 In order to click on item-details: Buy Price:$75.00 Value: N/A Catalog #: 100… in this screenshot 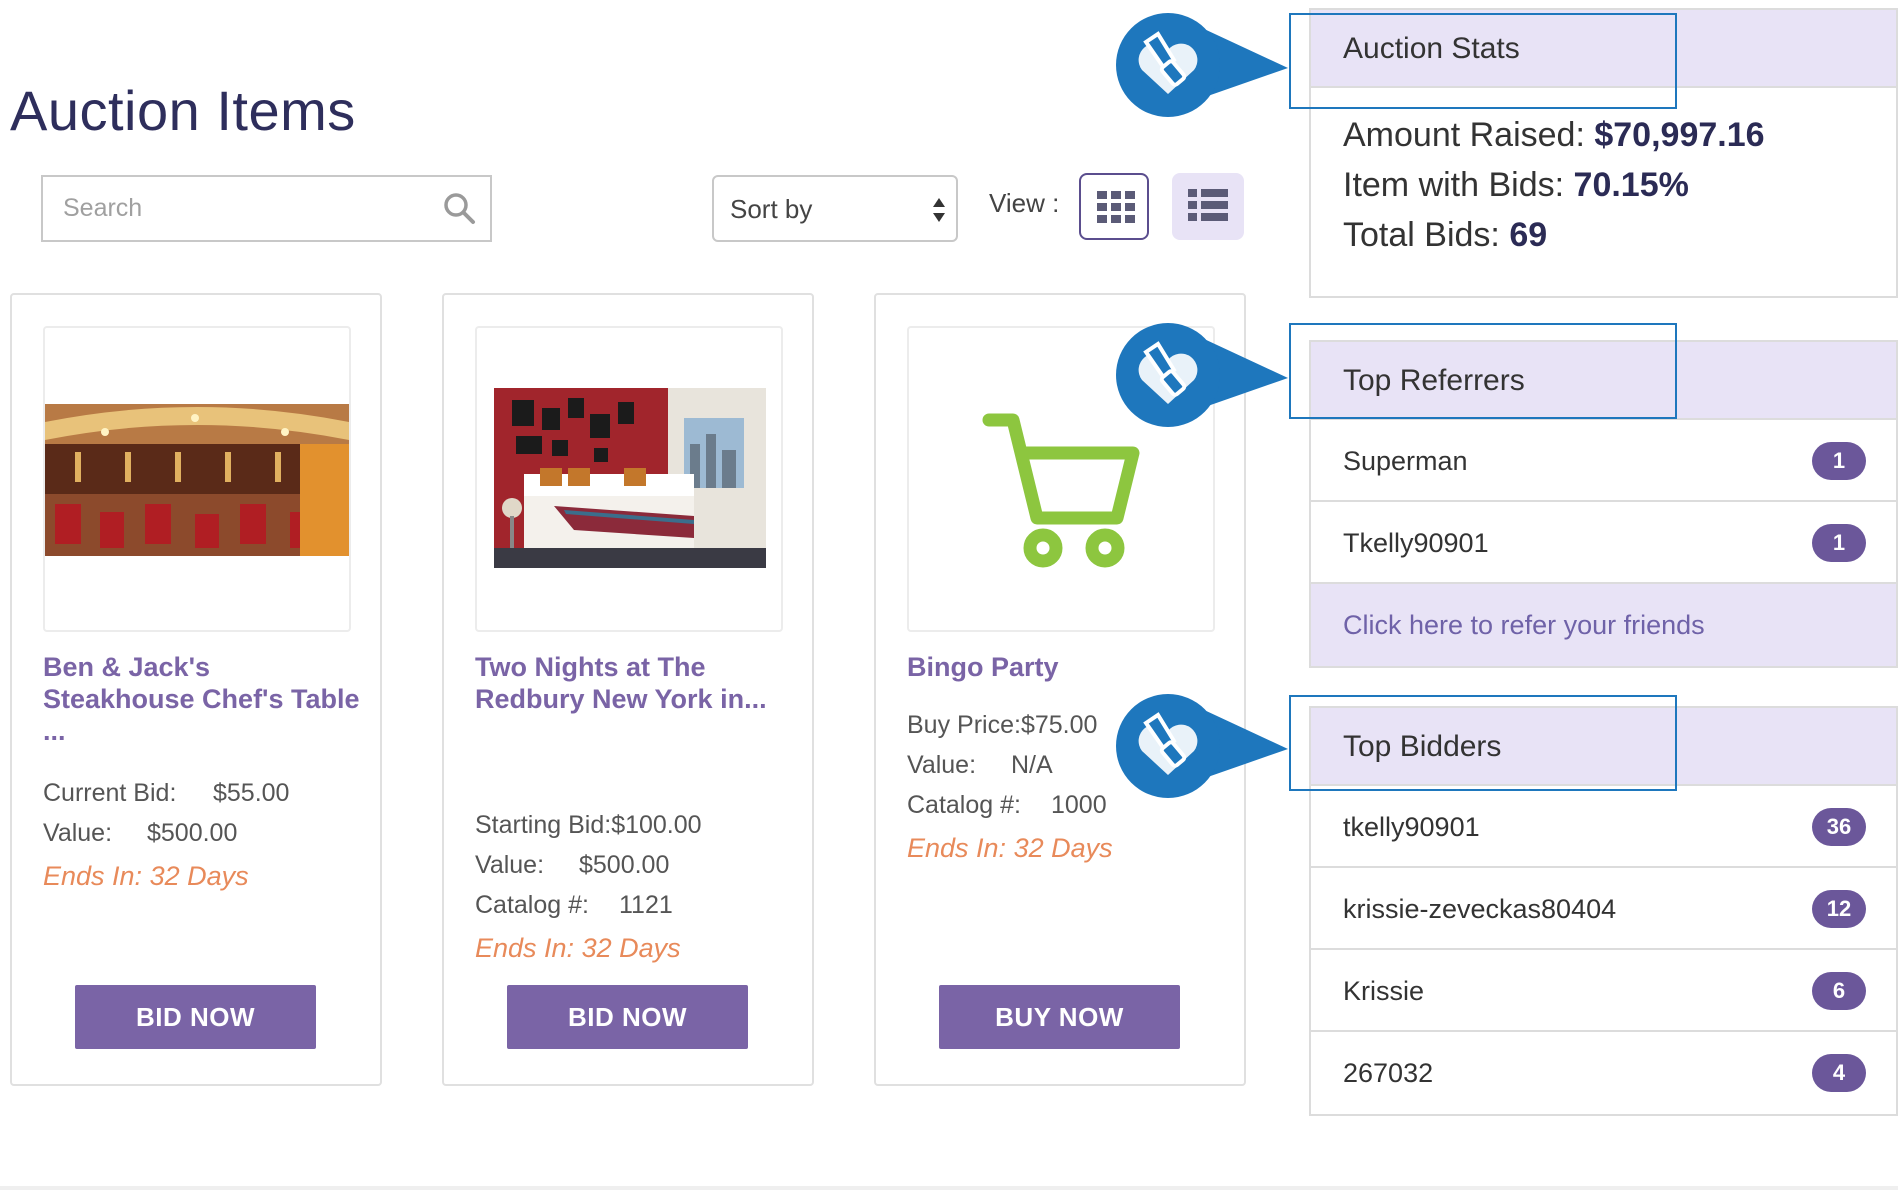, I will do `click(1010, 788)`.